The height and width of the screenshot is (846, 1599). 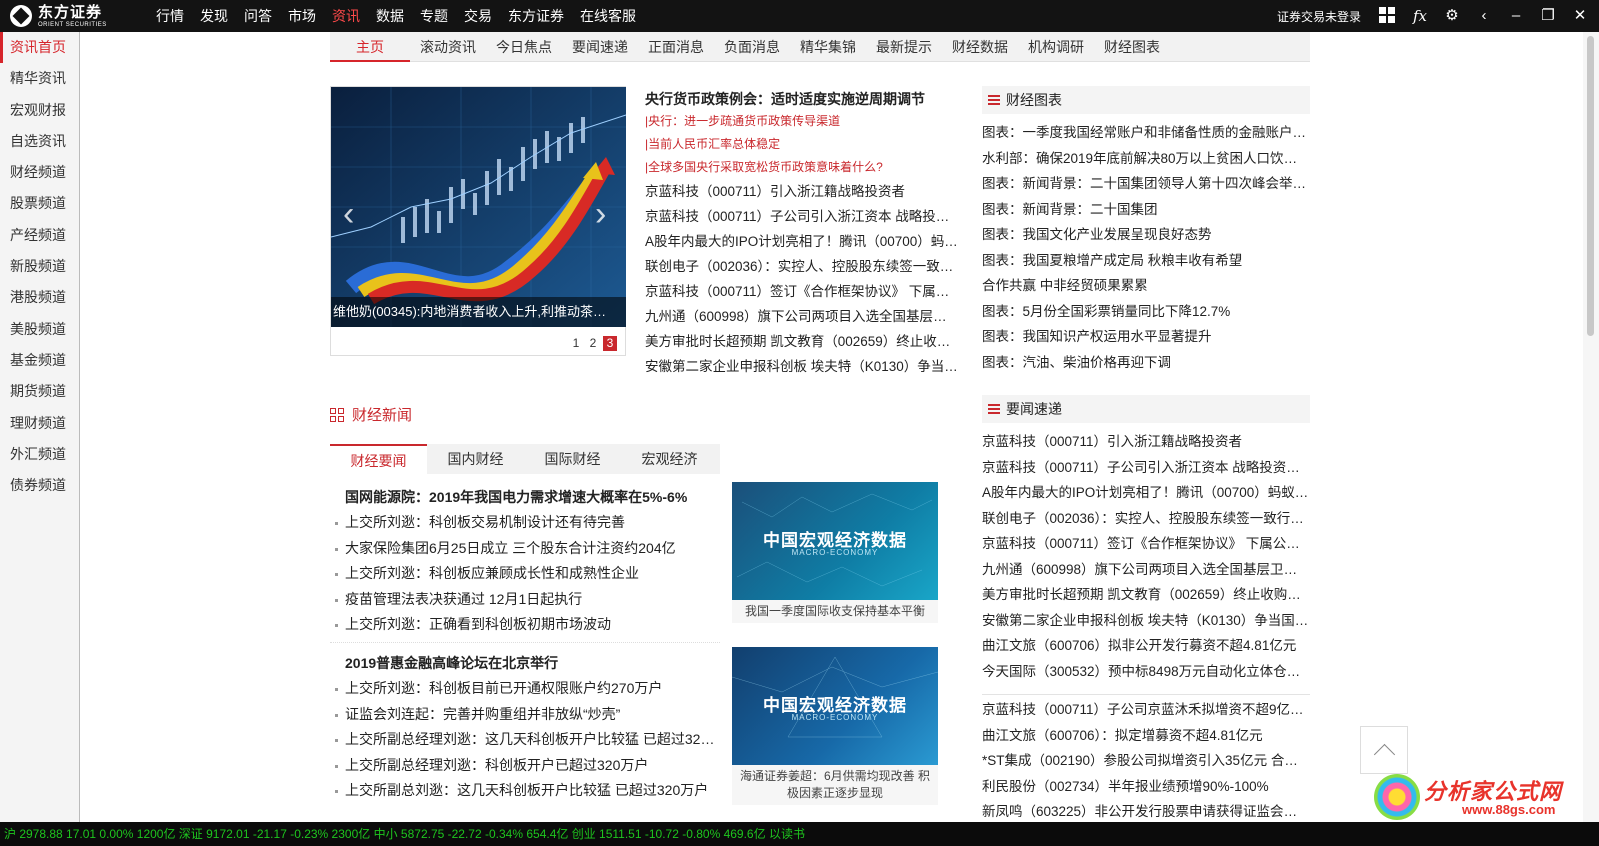 What do you see at coordinates (980, 47) in the screenshot?
I see `subnav-tab: 财经数据` at bounding box center [980, 47].